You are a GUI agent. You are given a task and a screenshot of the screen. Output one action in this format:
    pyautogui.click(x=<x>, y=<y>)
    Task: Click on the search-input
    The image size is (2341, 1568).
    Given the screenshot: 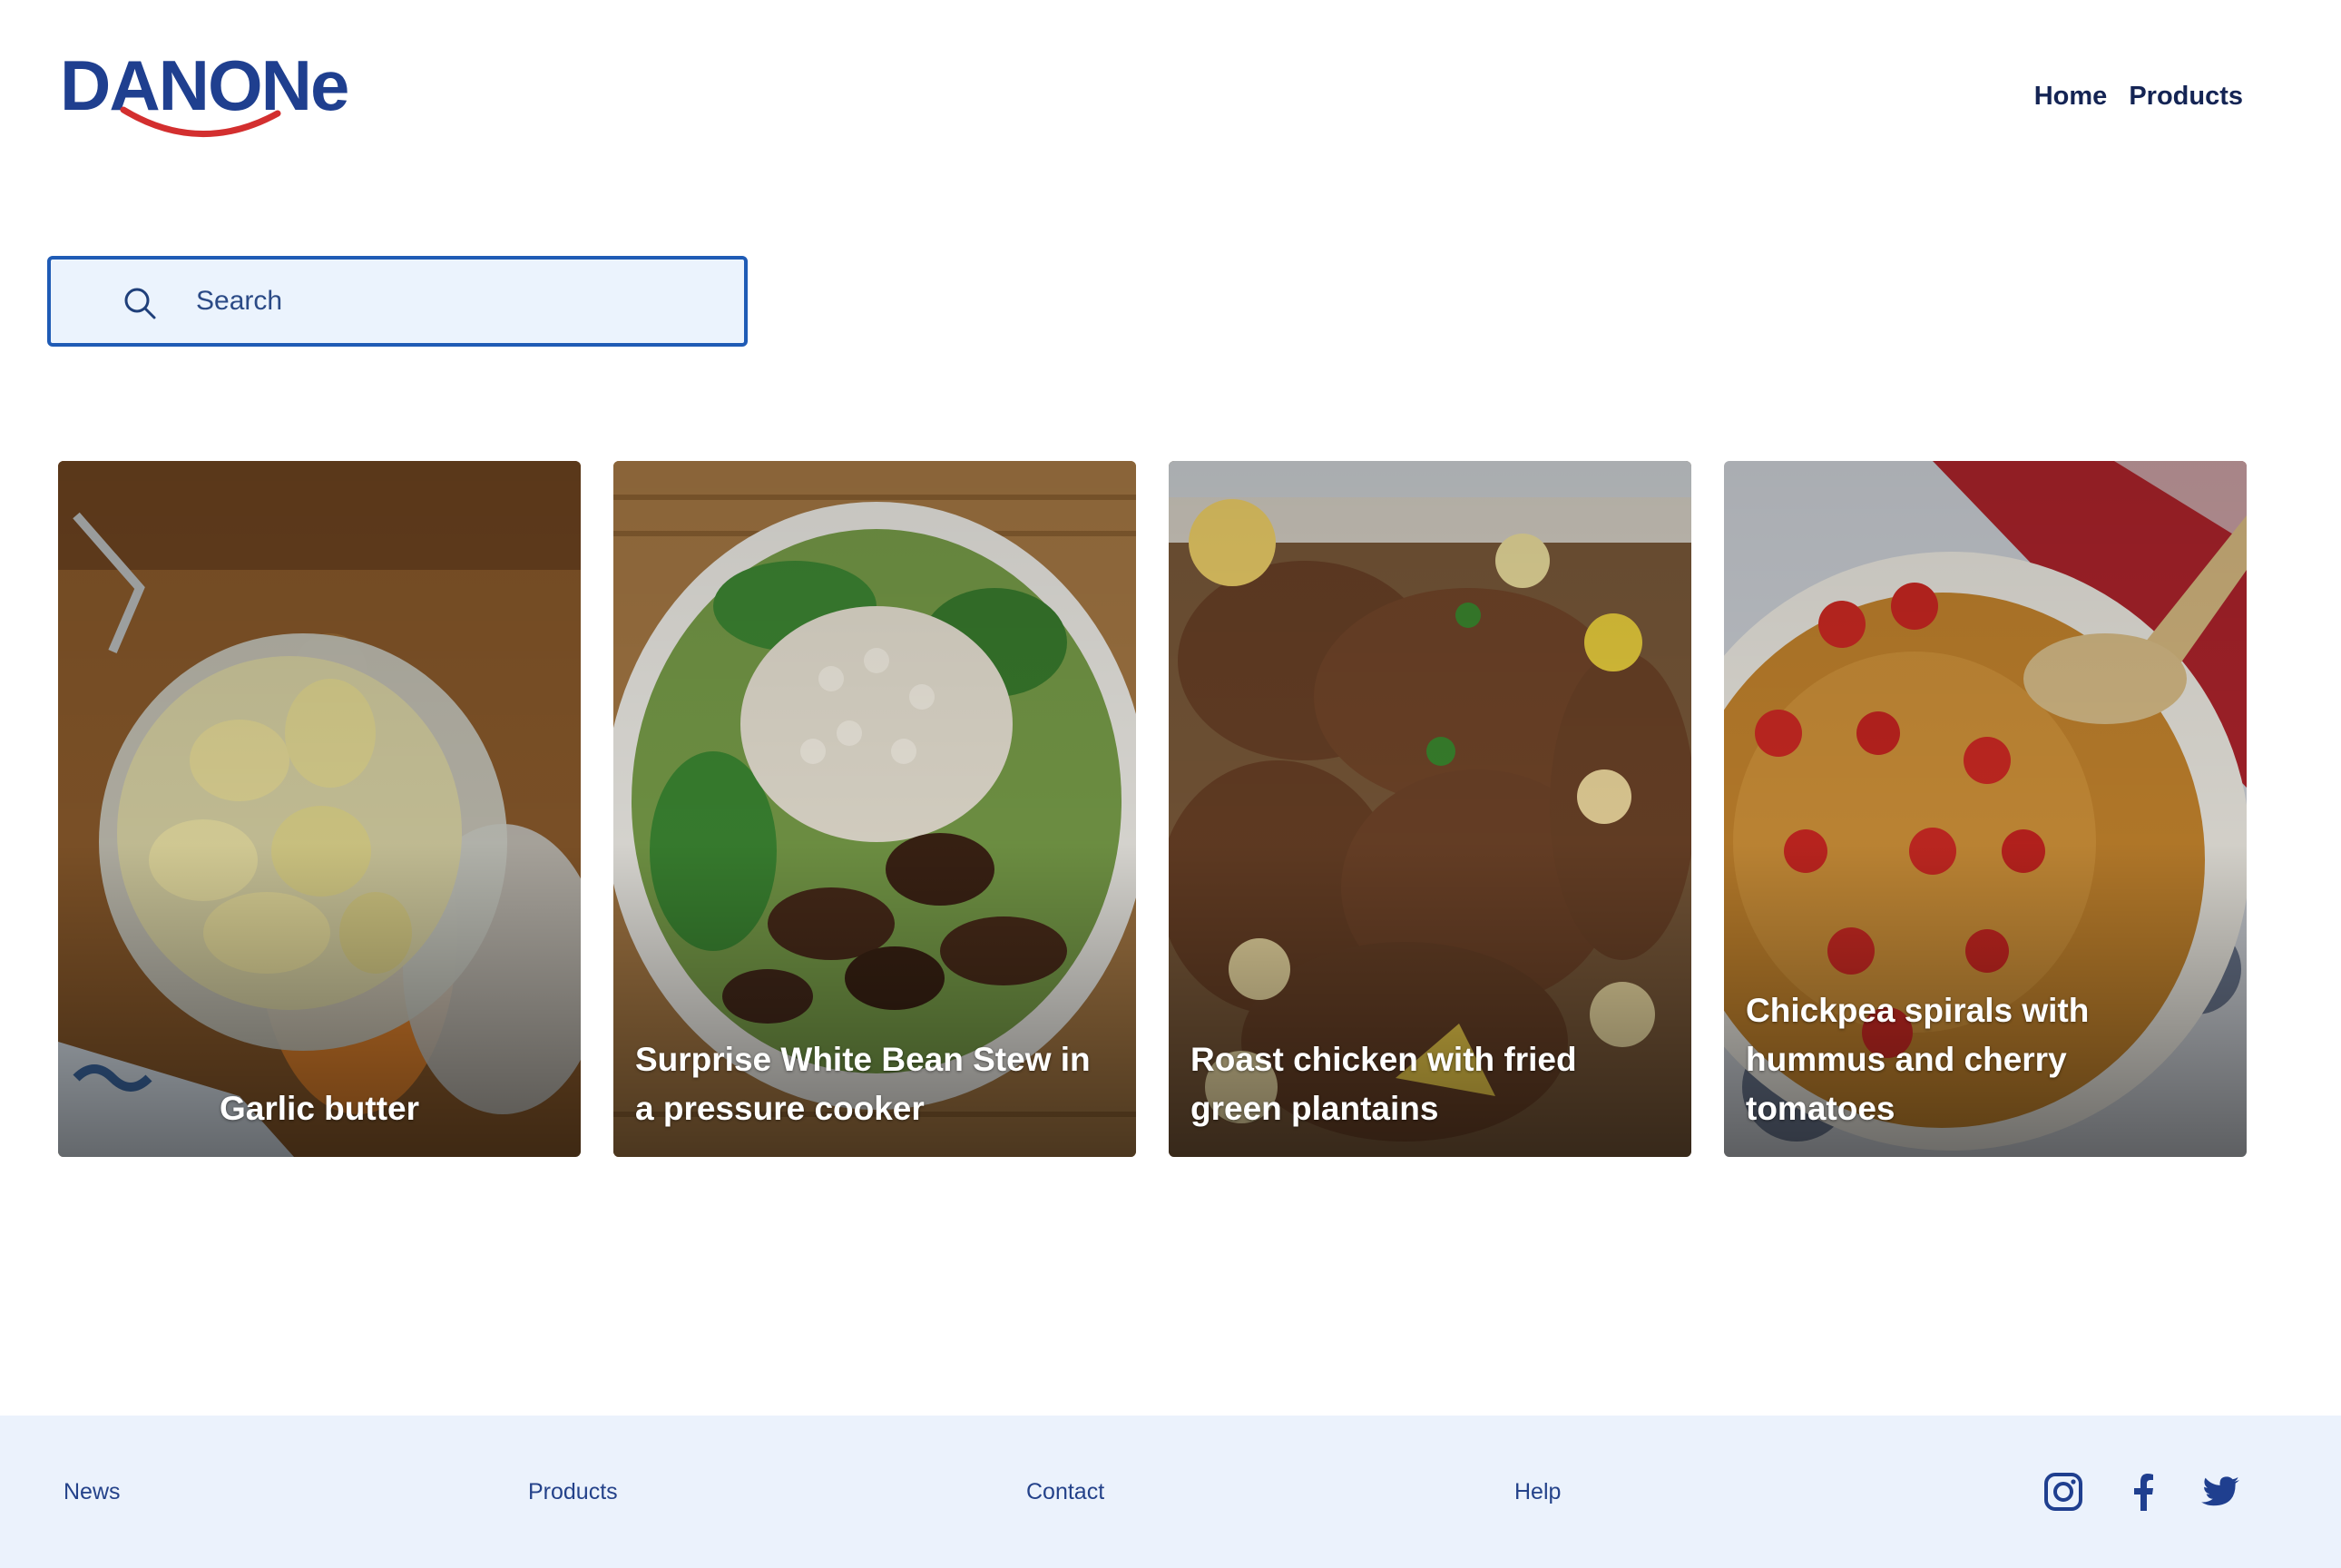 What is the action you would take?
    pyautogui.click(x=450, y=301)
    